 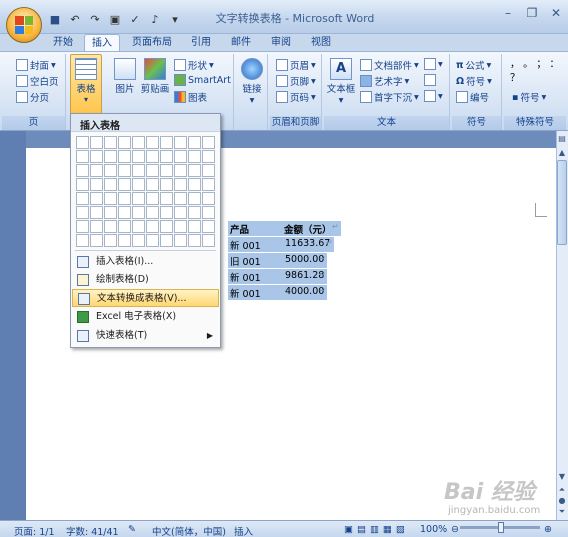 I want to click on spelling-icon: ✓, so click(x=135, y=19).